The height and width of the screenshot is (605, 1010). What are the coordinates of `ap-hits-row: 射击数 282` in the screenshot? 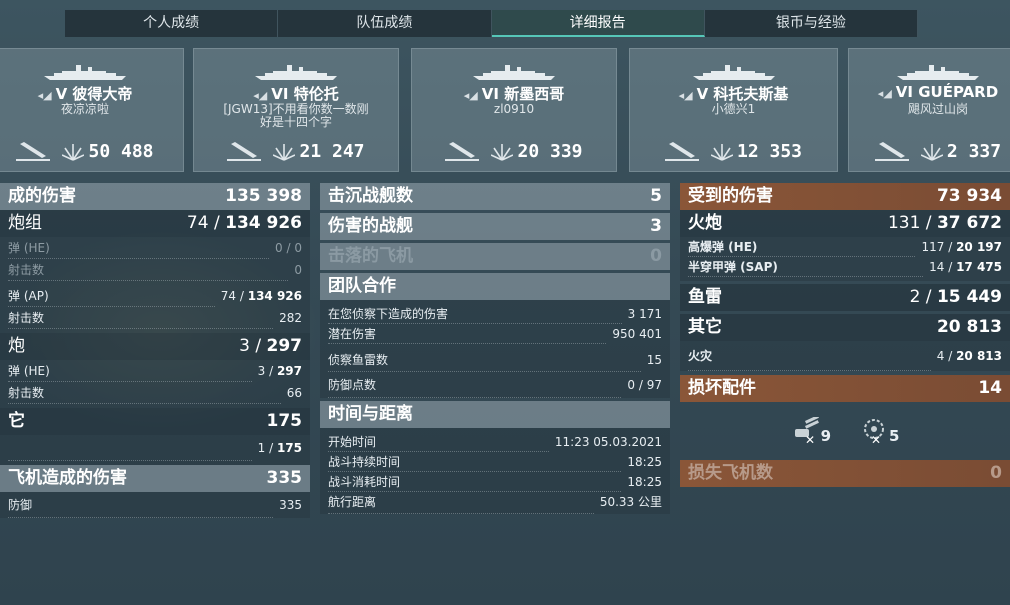 It's located at (155, 318).